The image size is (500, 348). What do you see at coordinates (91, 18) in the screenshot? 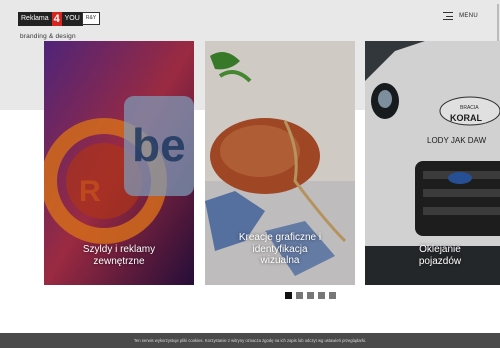
I see `partner-badge: R&Y` at bounding box center [91, 18].